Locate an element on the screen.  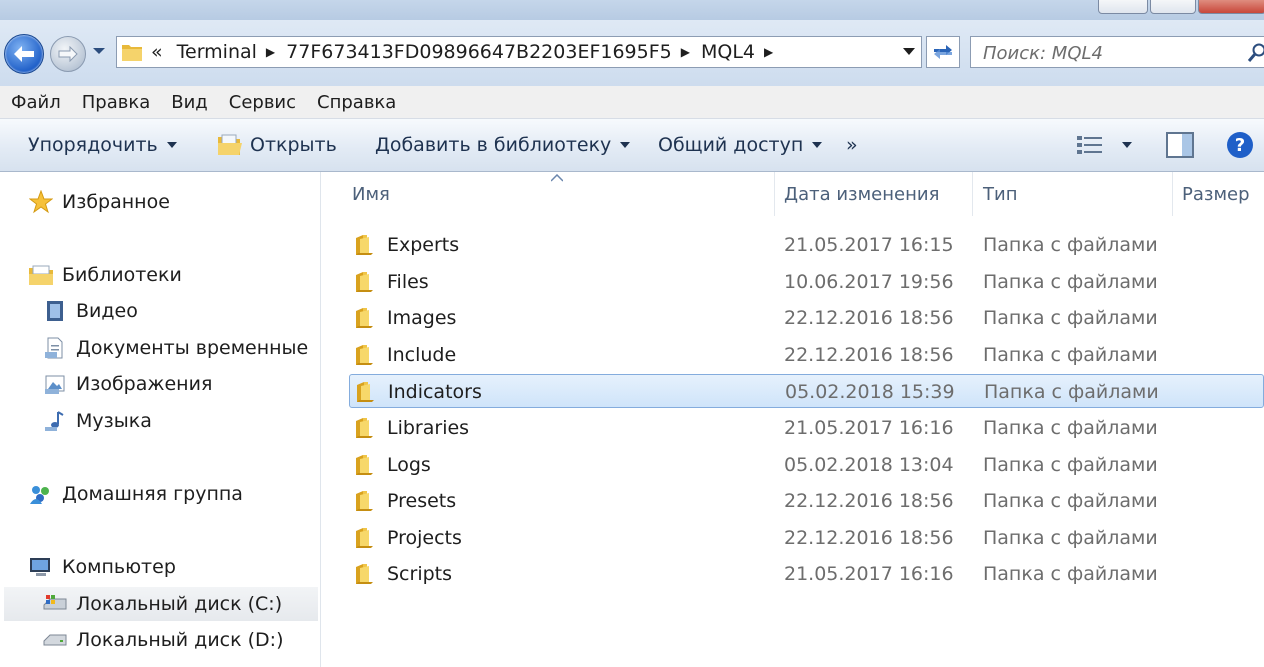
column-header-size: Размер is located at coordinates (1216, 194).